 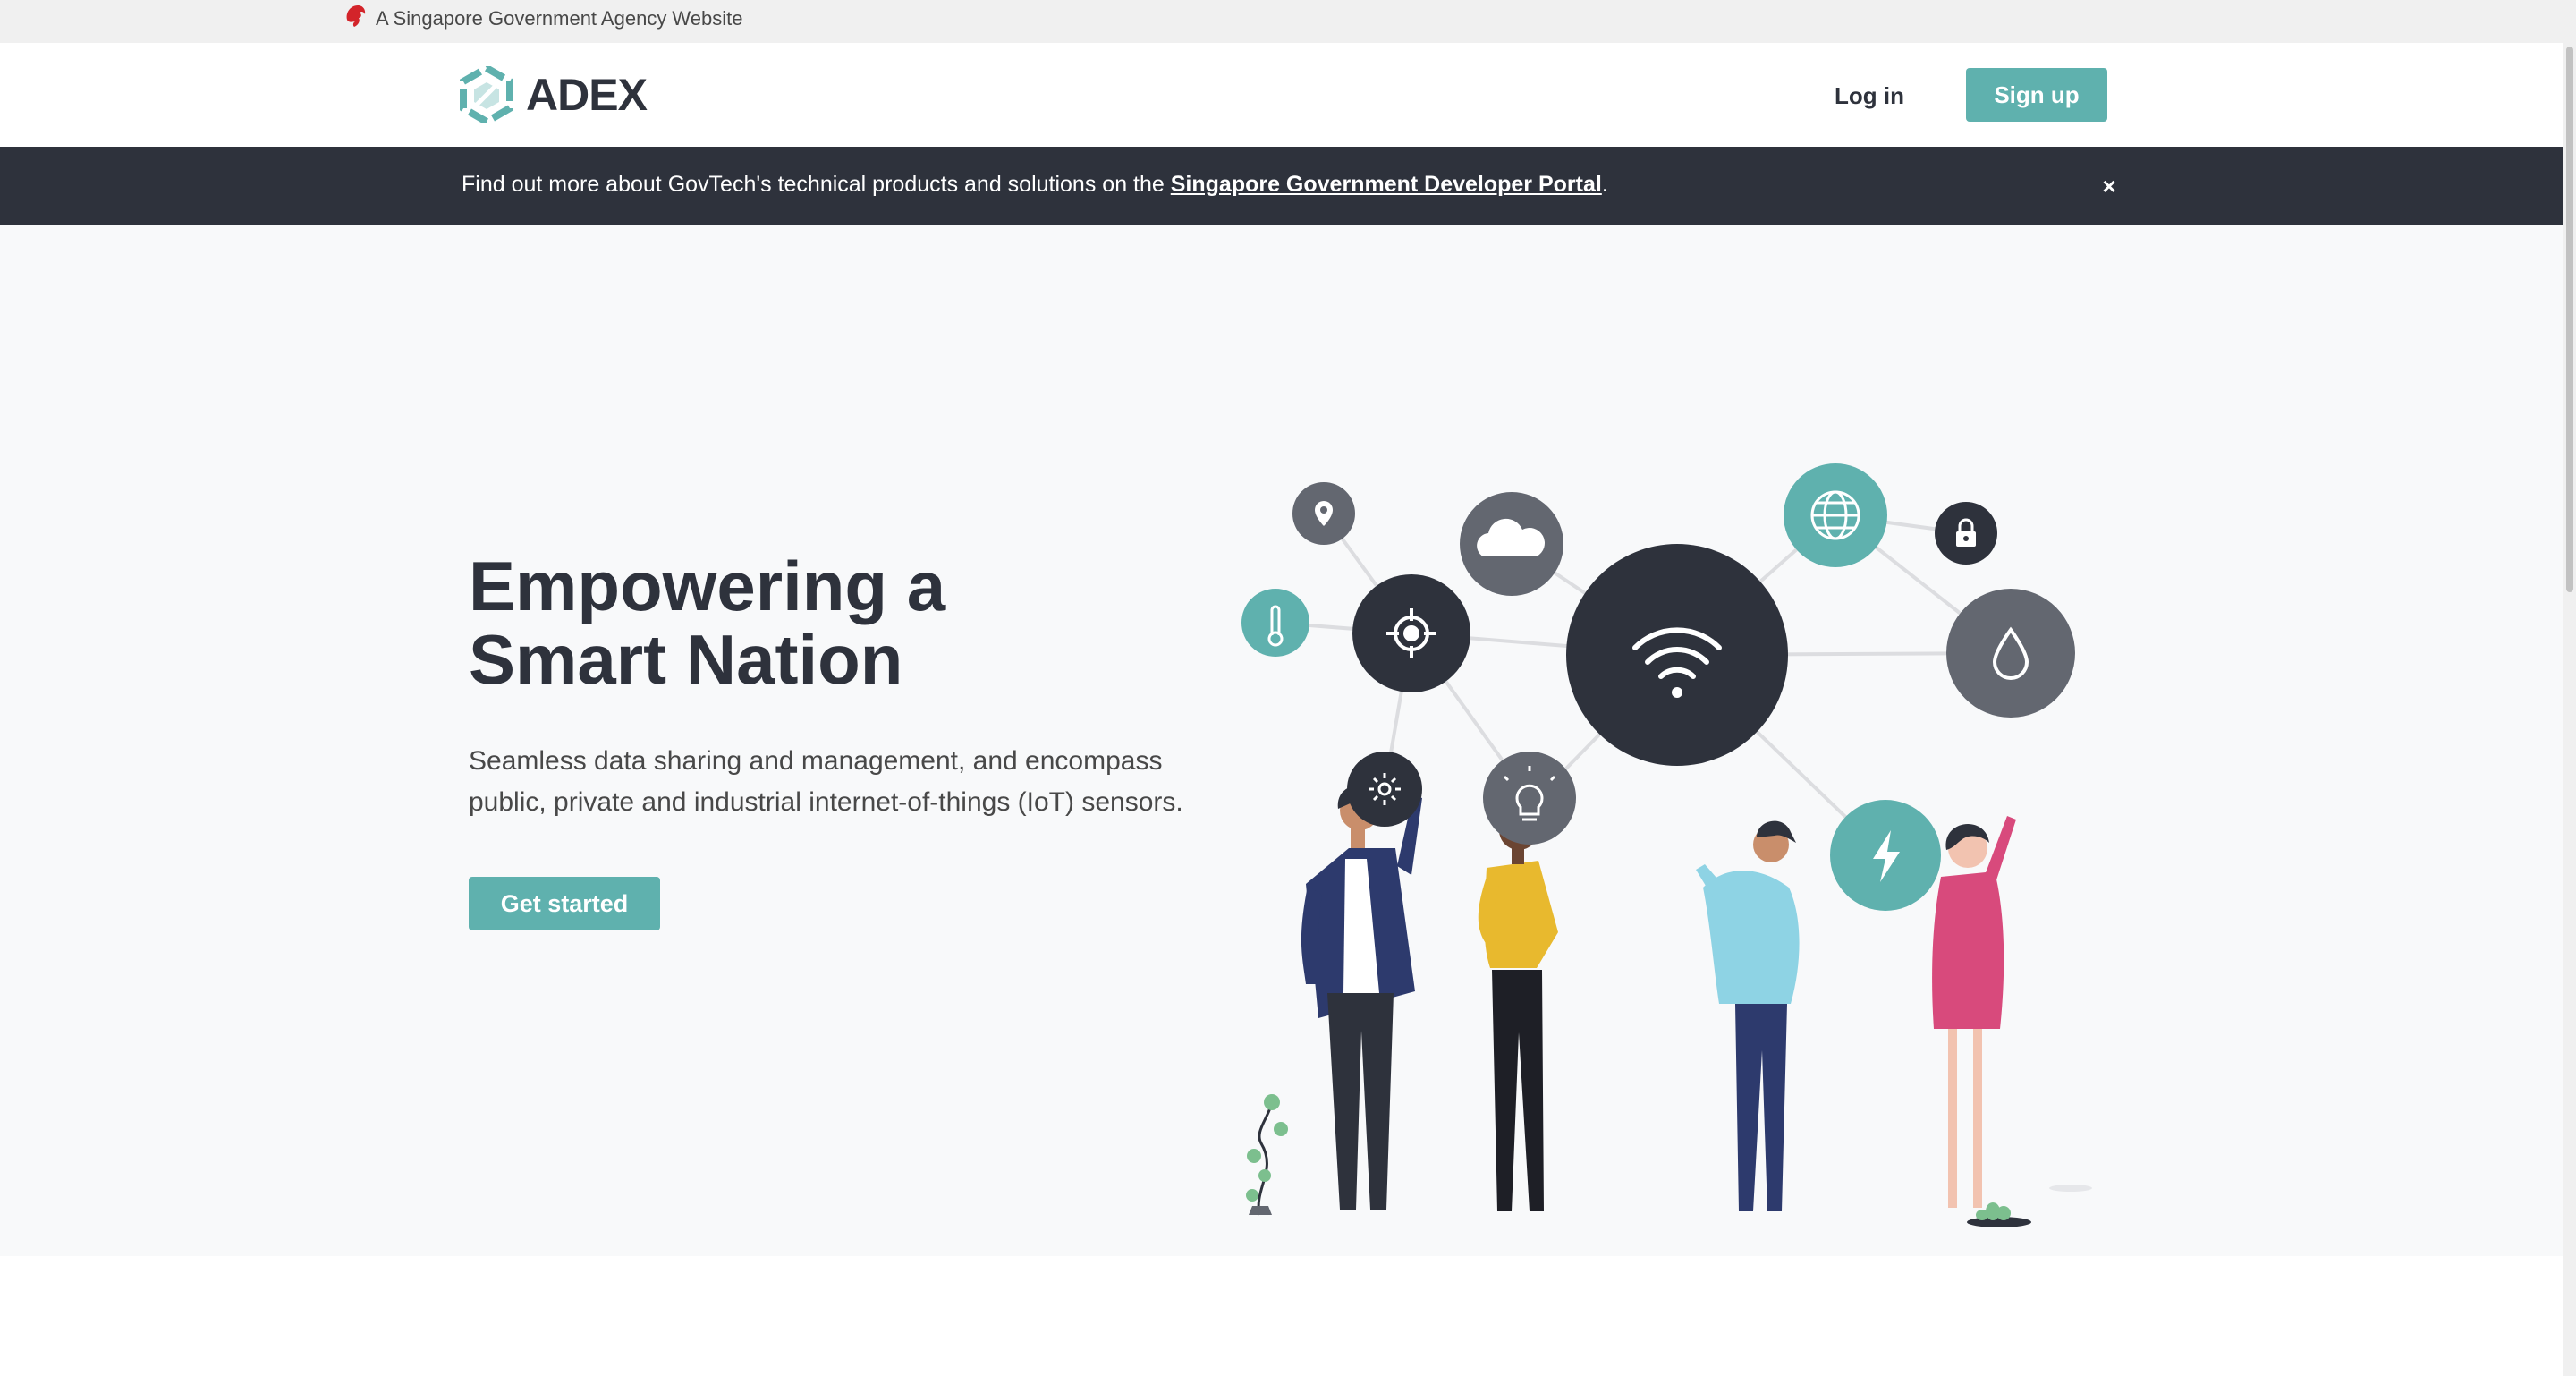 I want to click on close-icon: ×, so click(x=2109, y=187).